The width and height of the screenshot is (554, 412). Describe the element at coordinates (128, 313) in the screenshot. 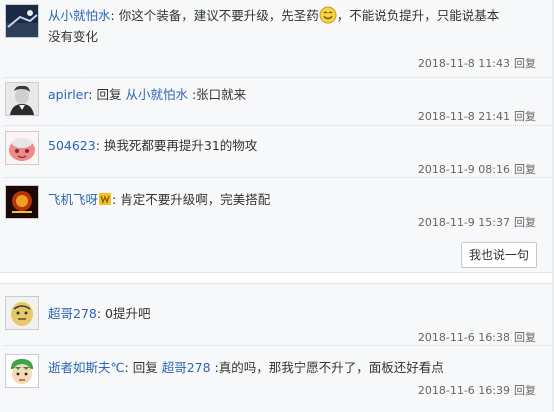

I see `reply-text: 0提升吧` at that location.